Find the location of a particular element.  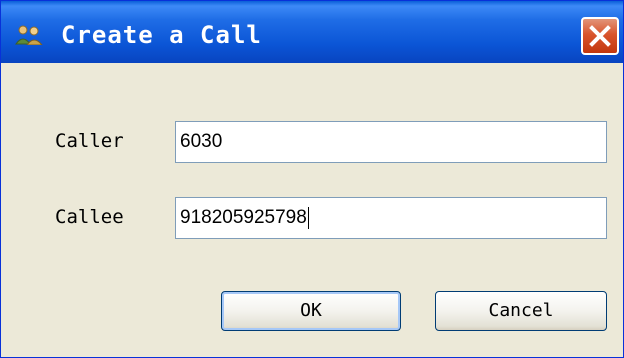

caller-label: Caller is located at coordinates (89, 141).